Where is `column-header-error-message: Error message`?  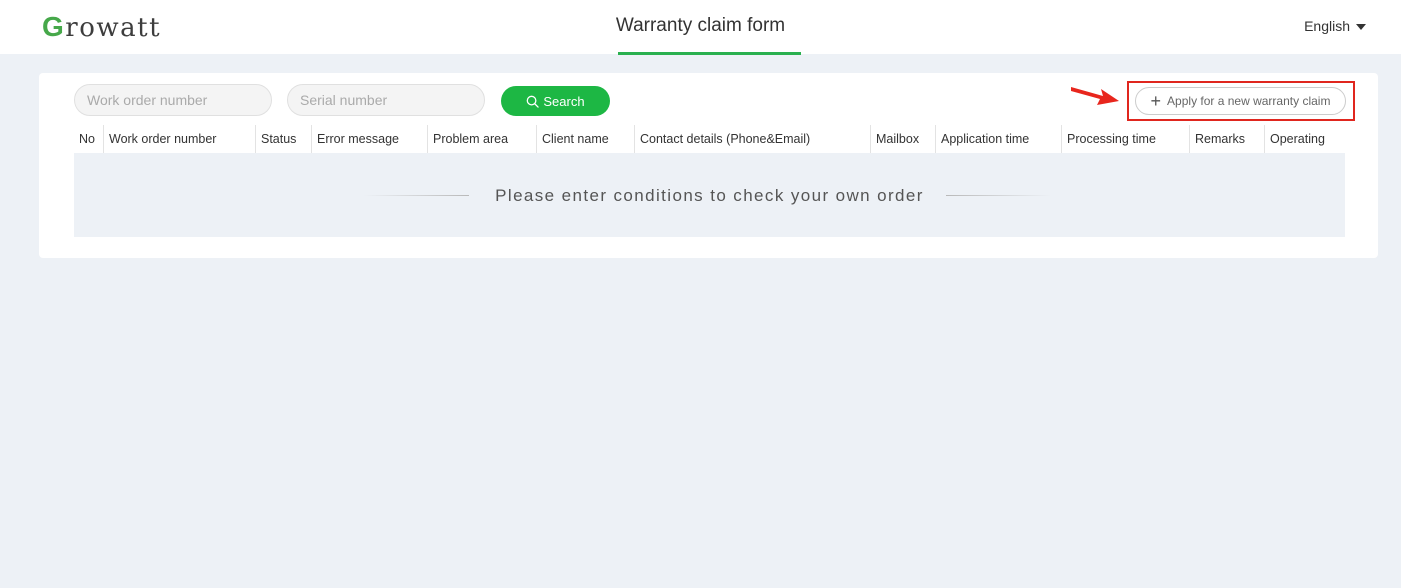 column-header-error-message: Error message is located at coordinates (369, 139).